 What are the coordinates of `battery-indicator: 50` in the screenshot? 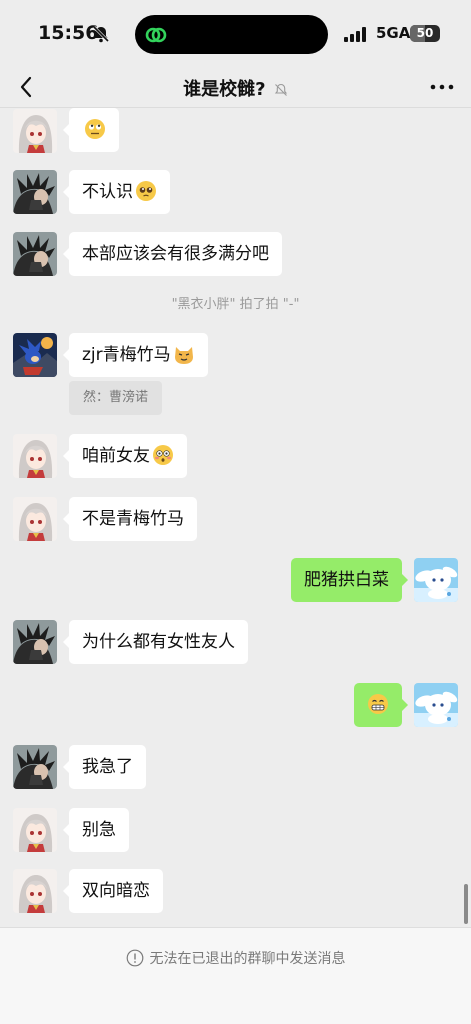 It's located at (425, 33).